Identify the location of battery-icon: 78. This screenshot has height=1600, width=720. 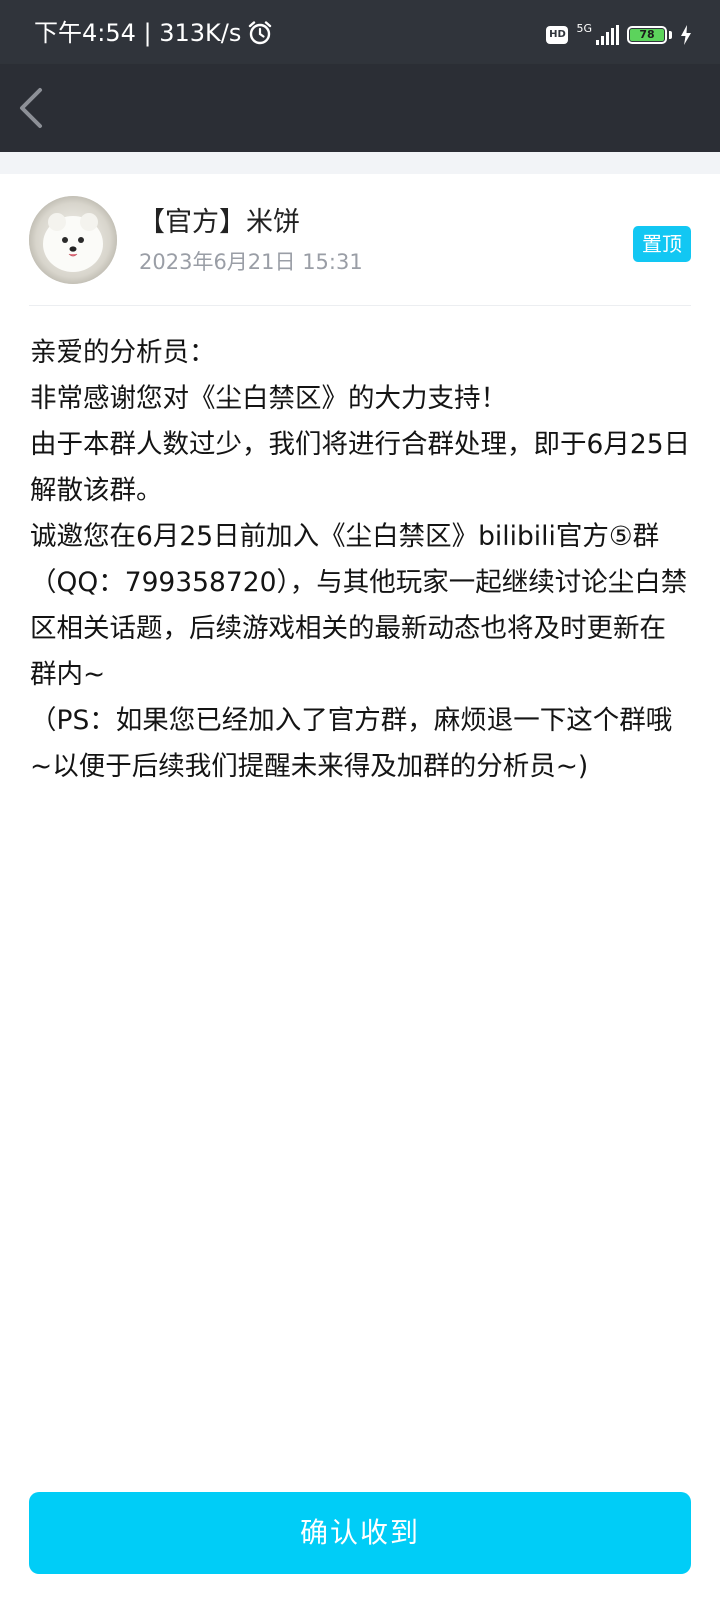
(647, 35).